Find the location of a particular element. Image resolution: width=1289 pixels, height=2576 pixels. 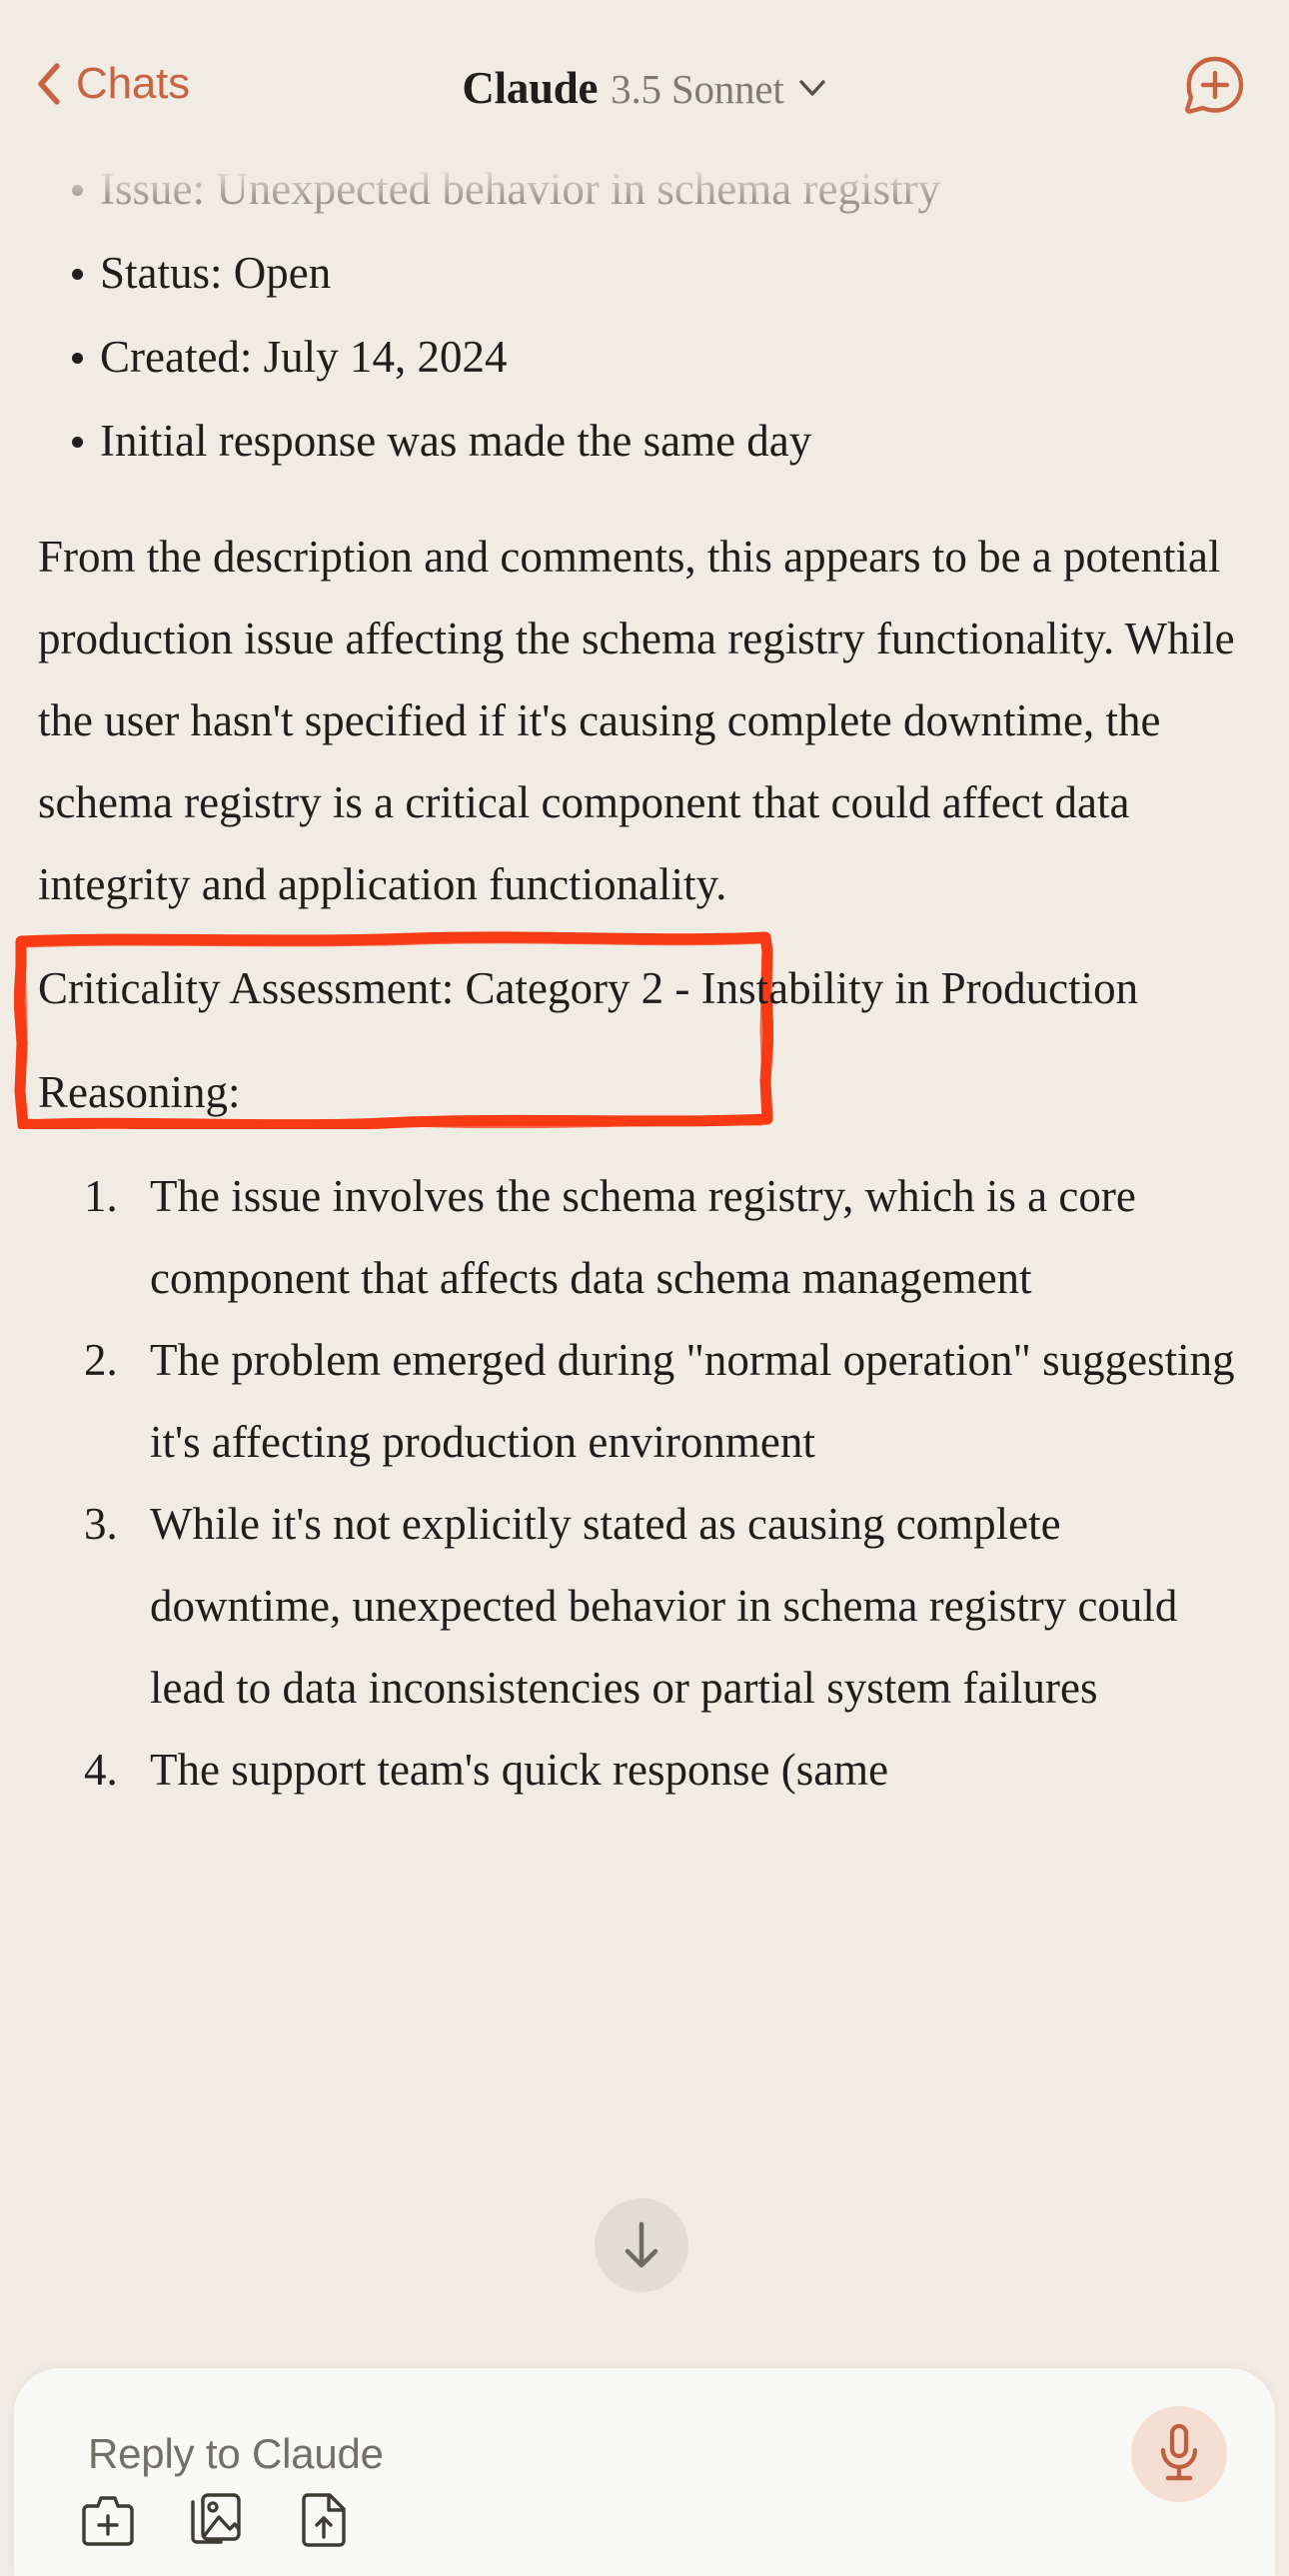

bullet-text: Status: Open is located at coordinates (216, 273).